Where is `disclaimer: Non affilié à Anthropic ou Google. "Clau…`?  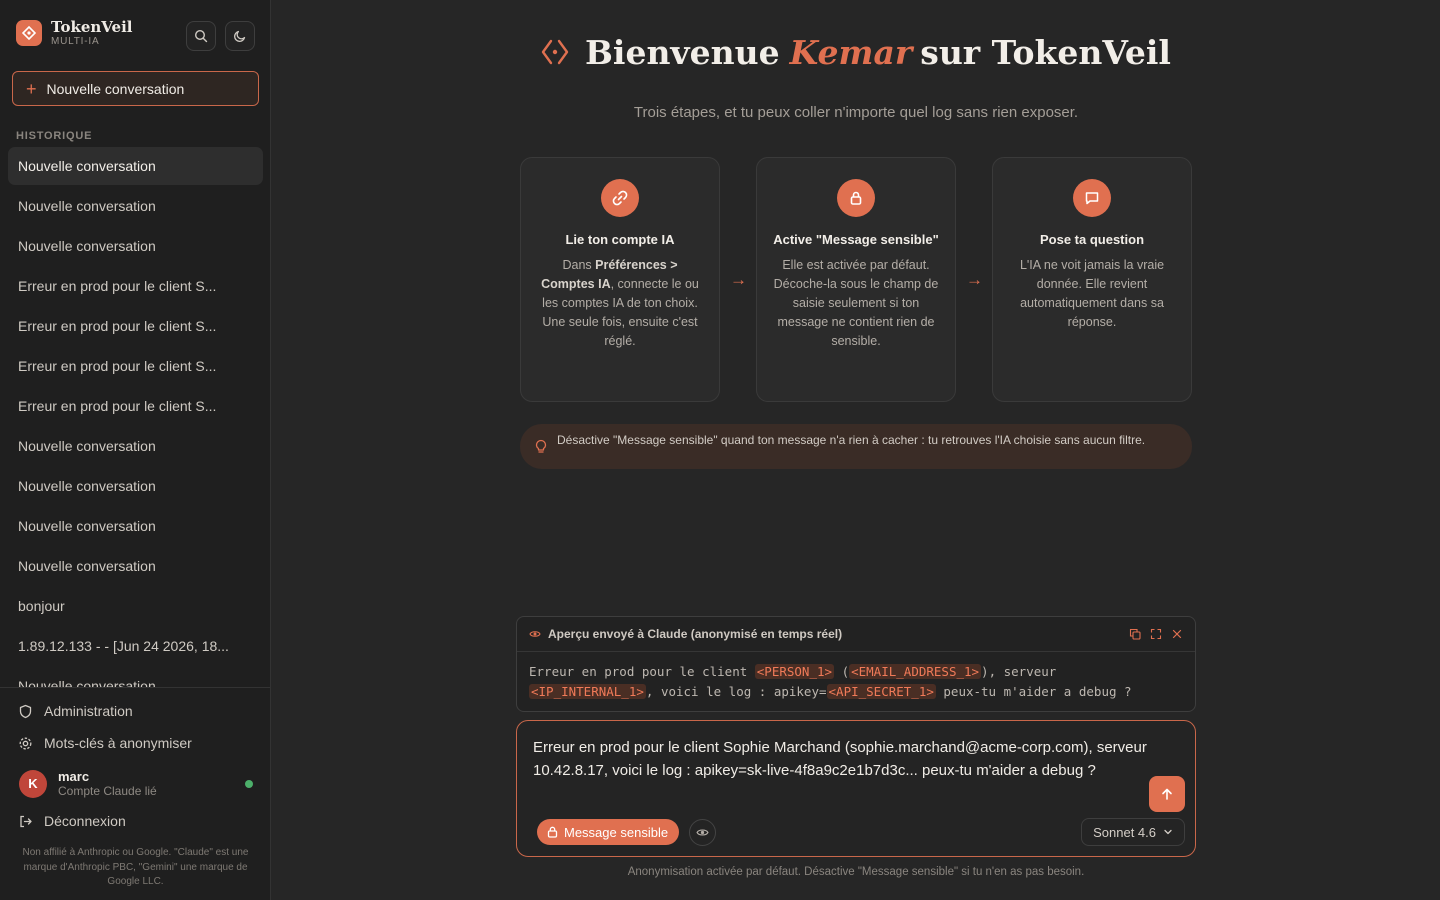 disclaimer: Non affilié à Anthropic ou Google. "Clau… is located at coordinates (135, 867).